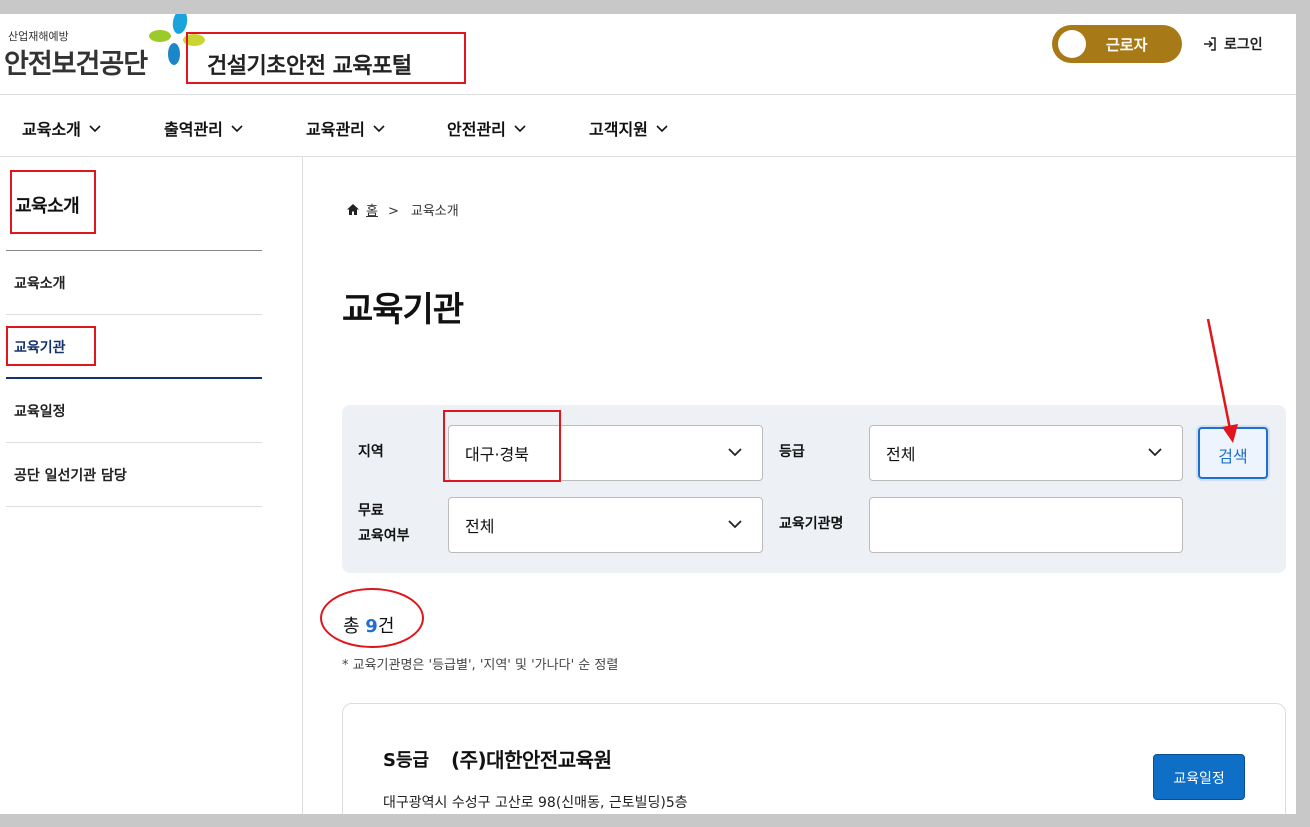  What do you see at coordinates (76, 61) in the screenshot?
I see `logo-text: 안전보건공단` at bounding box center [76, 61].